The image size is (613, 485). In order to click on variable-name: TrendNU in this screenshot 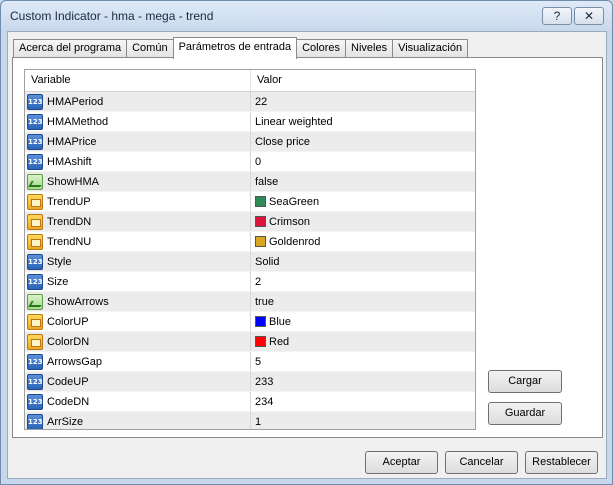, I will do `click(69, 241)`.